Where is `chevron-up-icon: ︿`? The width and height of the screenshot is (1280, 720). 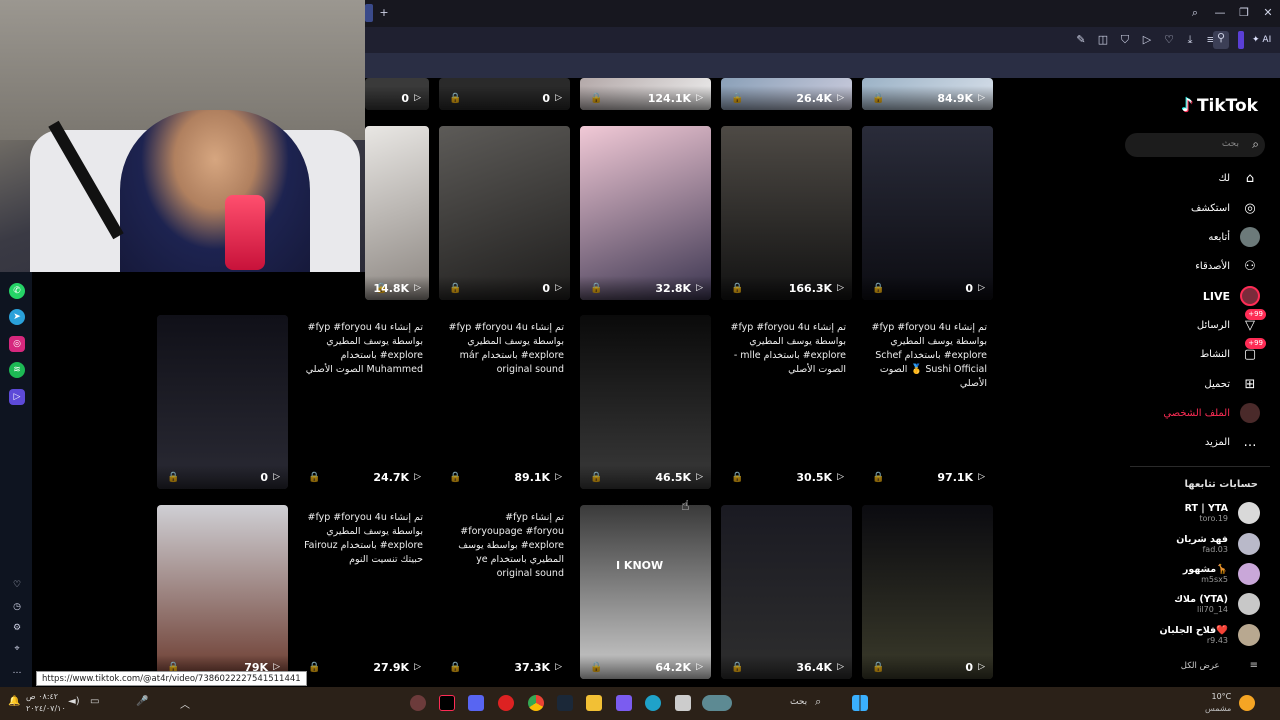 chevron-up-icon: ︿ is located at coordinates (185, 703).